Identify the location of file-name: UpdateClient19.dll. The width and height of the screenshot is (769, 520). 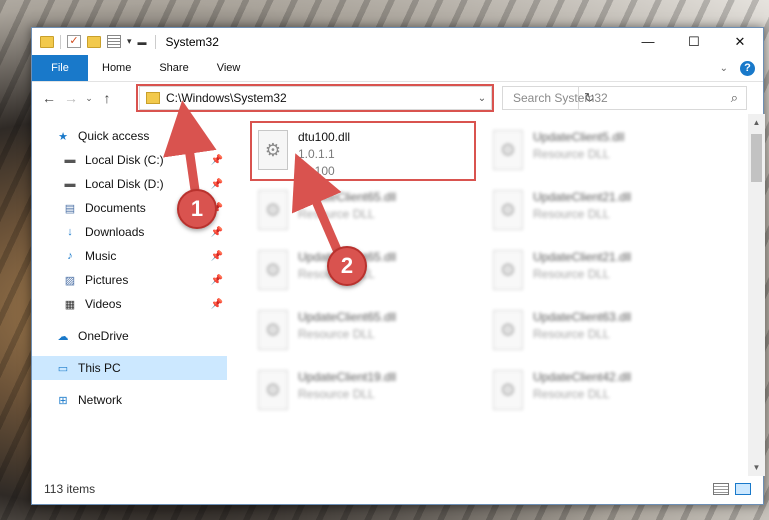
(347, 377).